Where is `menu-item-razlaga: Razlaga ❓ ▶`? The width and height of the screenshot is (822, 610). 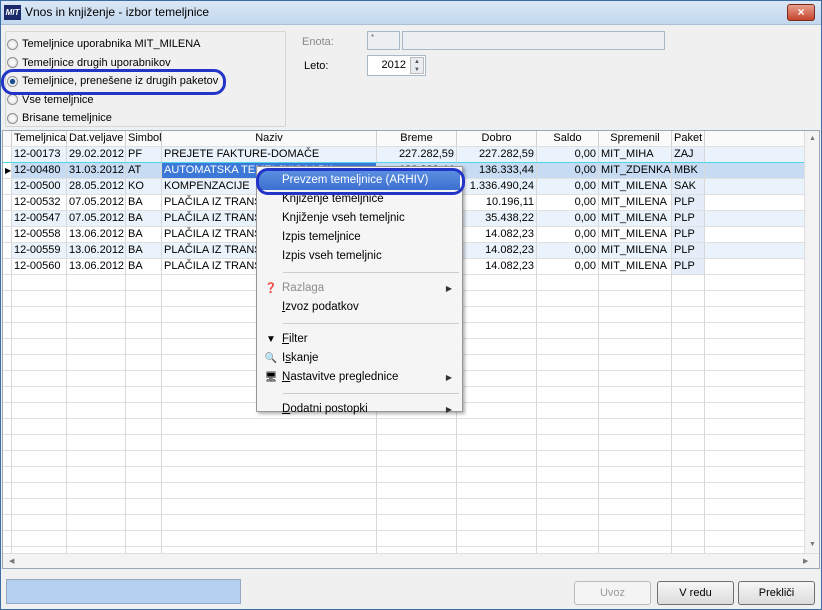
menu-item-razlaga: Razlaga ❓ ▶ is located at coordinates (359, 288).